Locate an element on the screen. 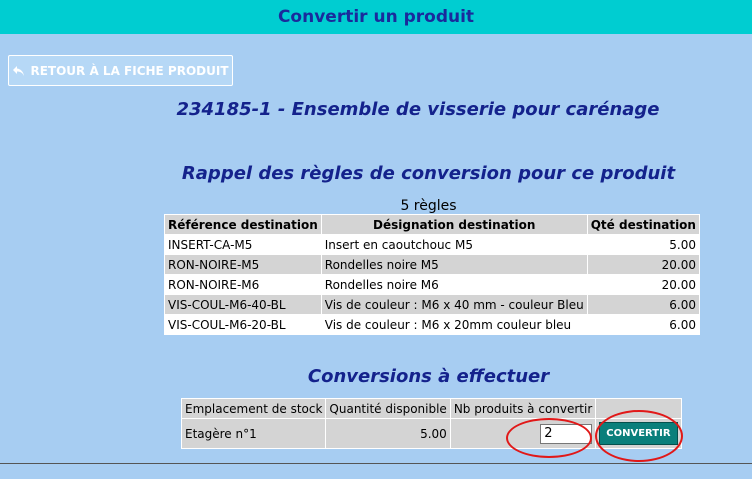  designation-cell: Vis de couleur : M6 x 20mm couleur bleu is located at coordinates (454, 324).